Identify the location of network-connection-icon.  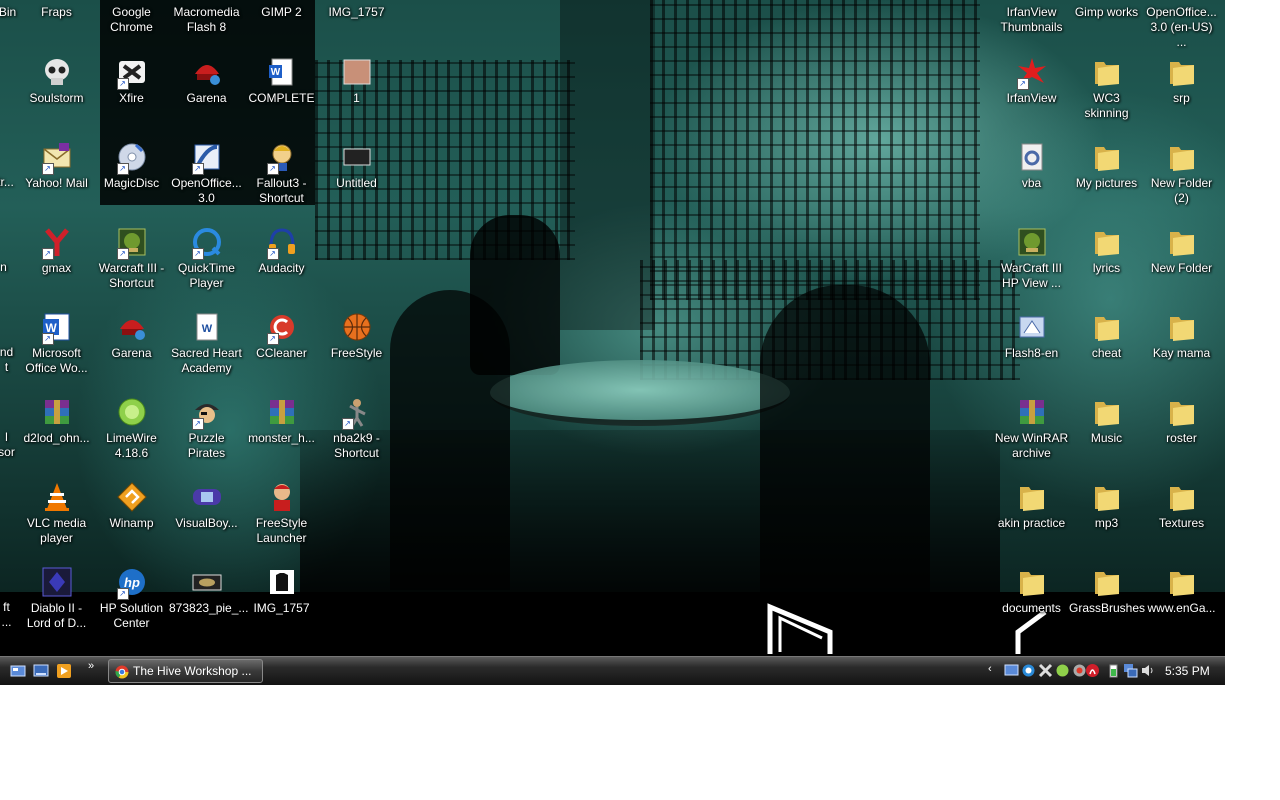
(1130, 670).